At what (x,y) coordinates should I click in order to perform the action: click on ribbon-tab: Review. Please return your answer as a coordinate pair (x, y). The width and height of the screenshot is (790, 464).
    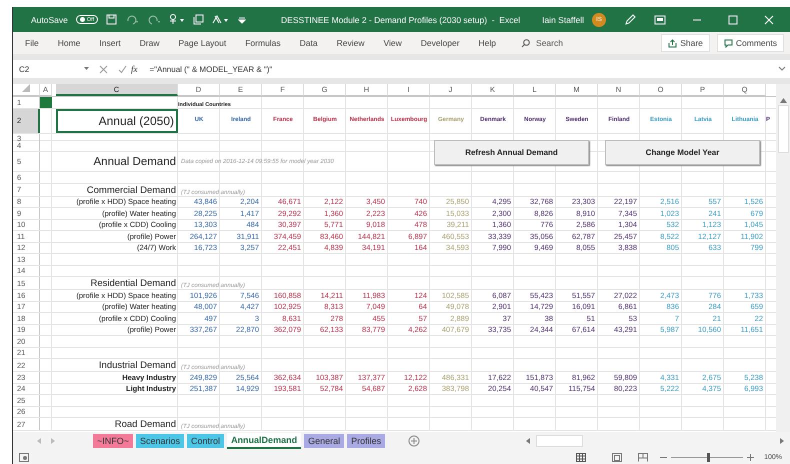
    Looking at the image, I should click on (350, 43).